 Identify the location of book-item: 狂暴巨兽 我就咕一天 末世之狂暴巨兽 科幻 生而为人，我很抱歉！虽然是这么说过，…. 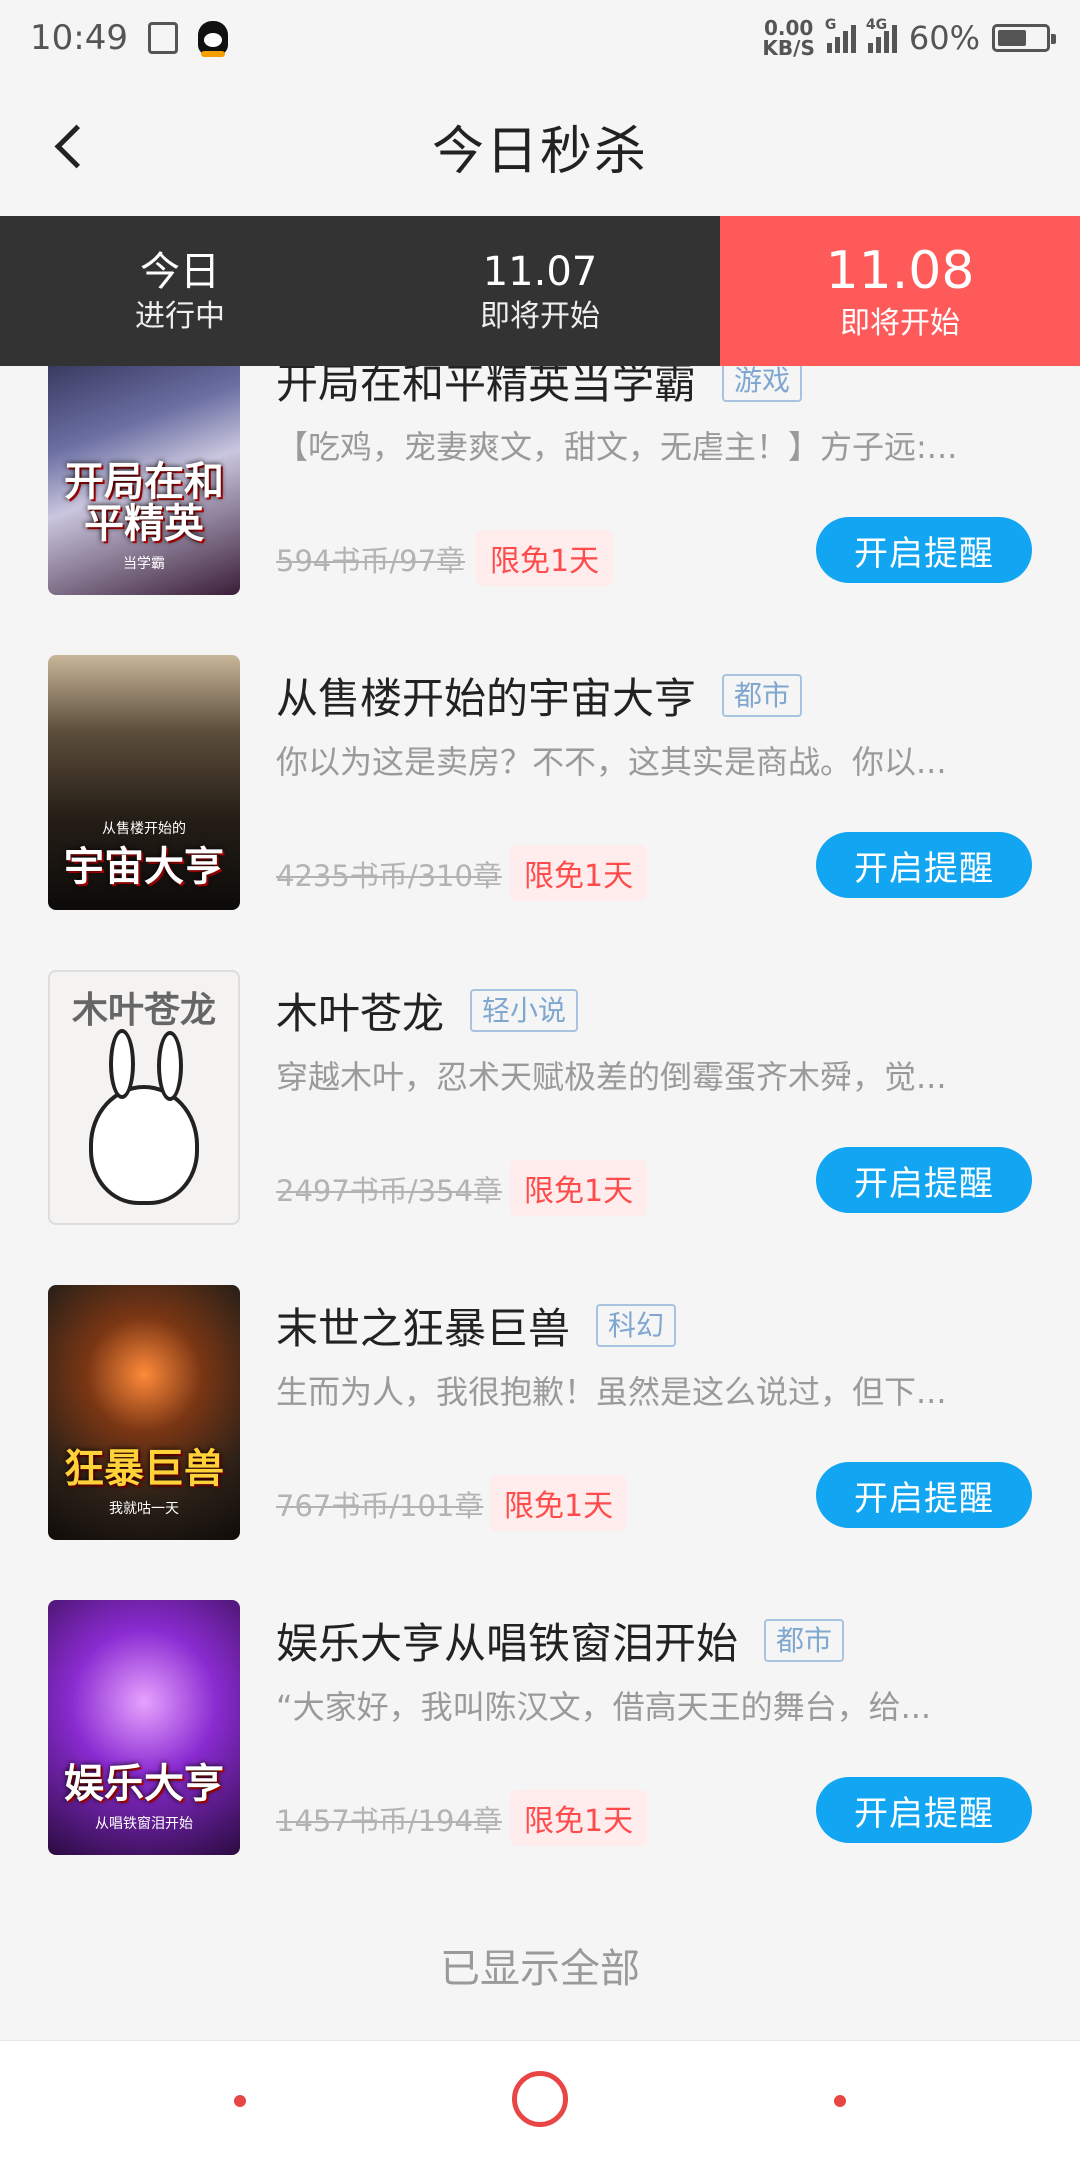
(540, 1412).